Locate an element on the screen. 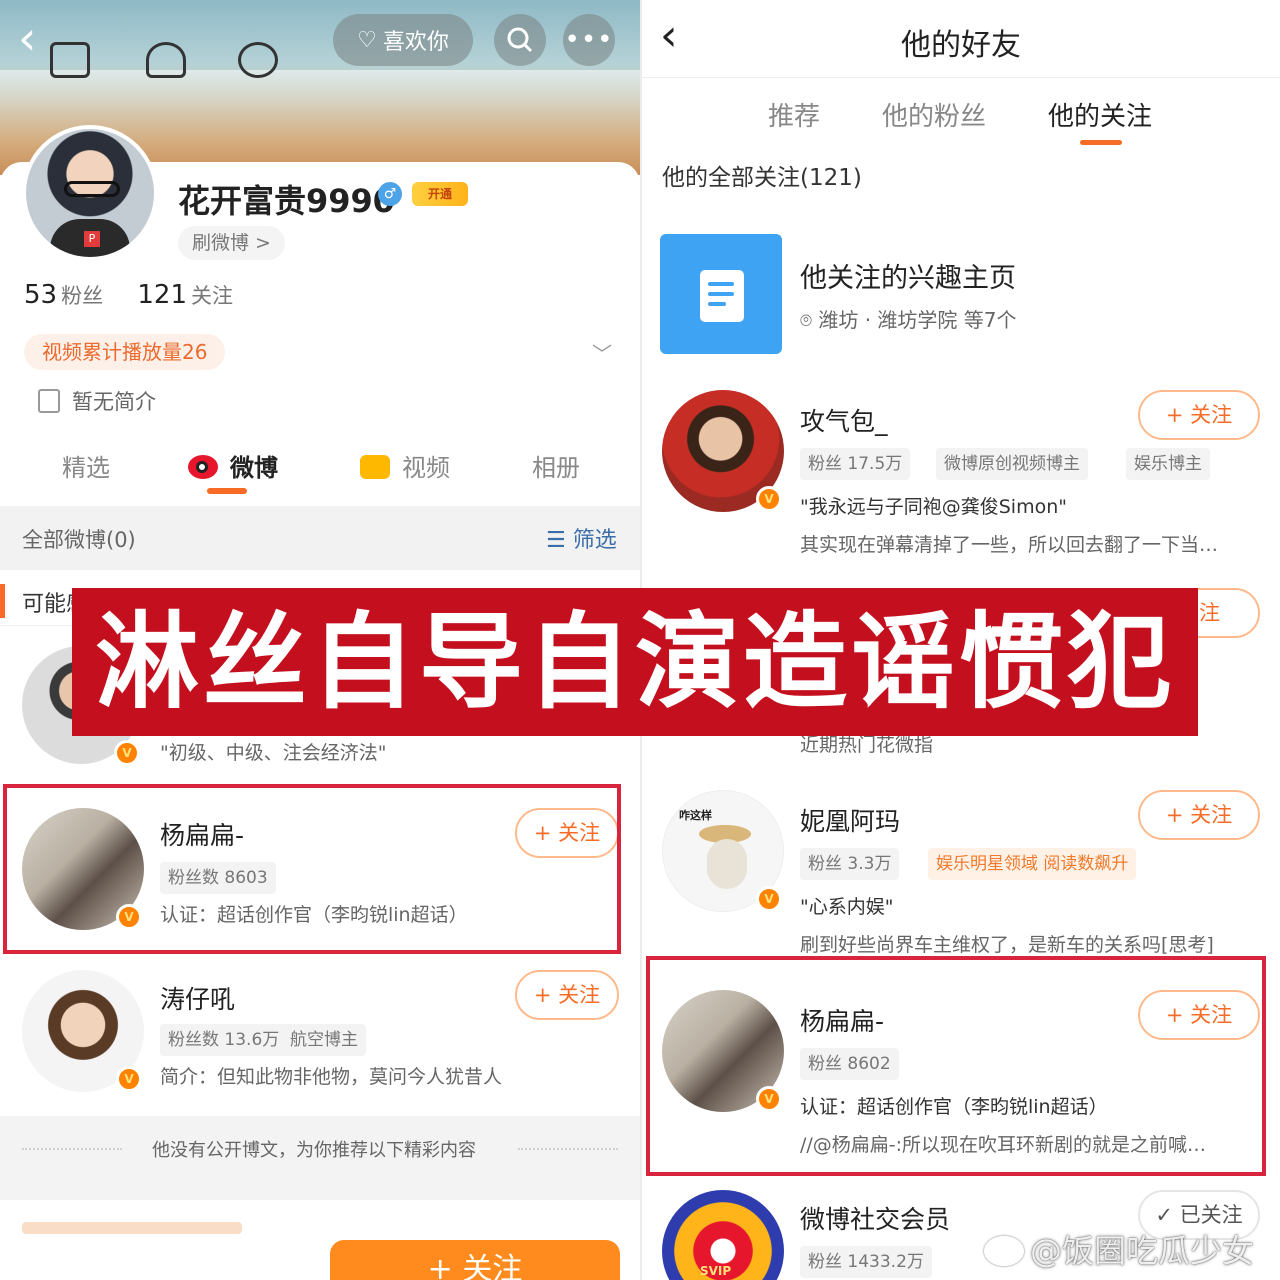 The image size is (1280, 1280). vip-label: 开通 is located at coordinates (439, 194).